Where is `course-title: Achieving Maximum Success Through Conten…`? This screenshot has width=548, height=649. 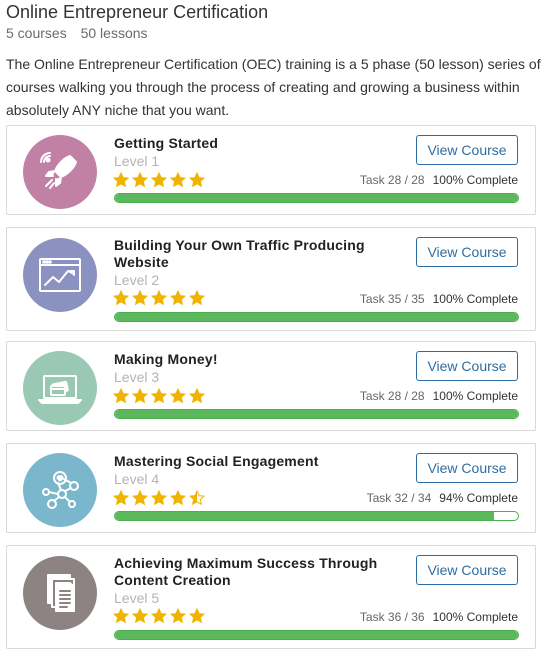
course-title: Achieving Maximum Success Through Conten… is located at coordinates (249, 572).